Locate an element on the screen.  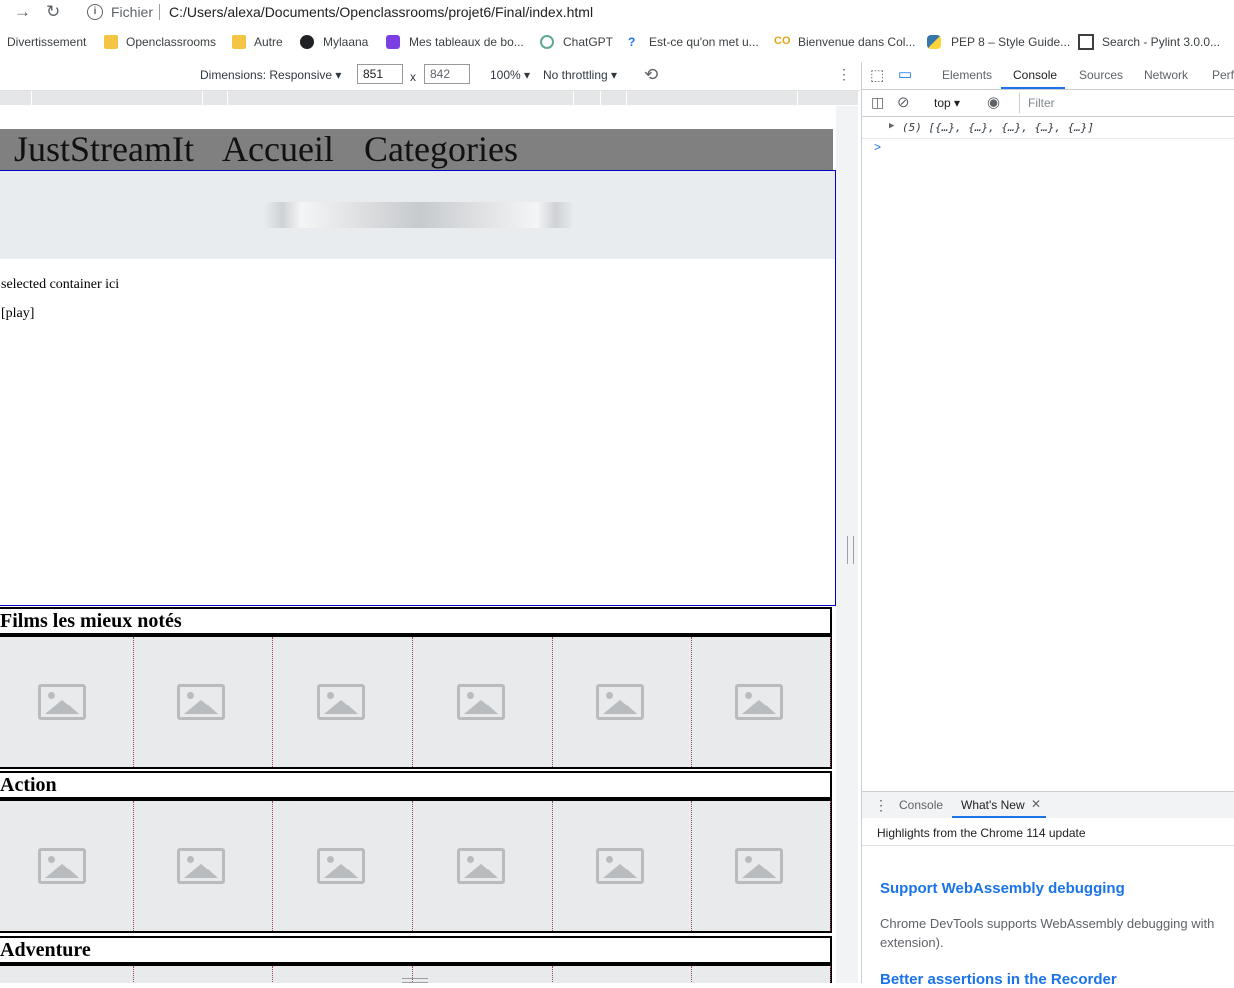
zoom-select: 100% ▾ is located at coordinates (510, 75).